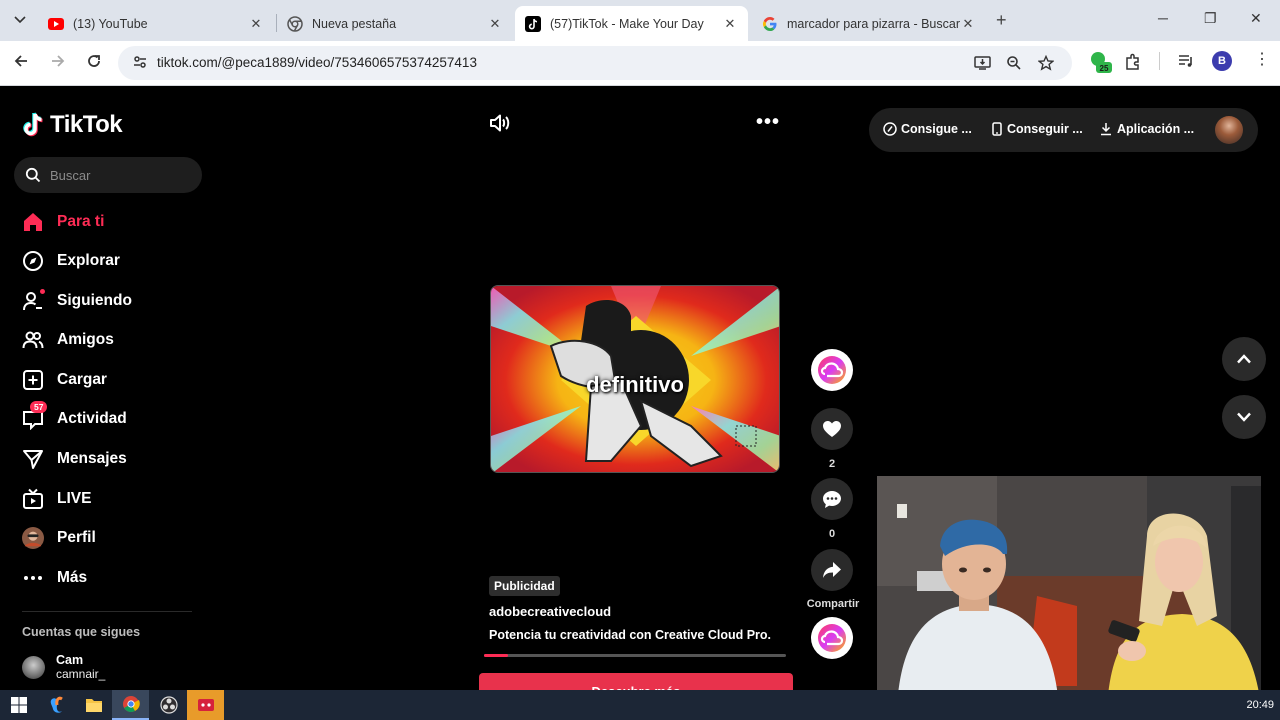 The height and width of the screenshot is (720, 1280). Describe the element at coordinates (1014, 65) in the screenshot. I see `zoom-icon` at that location.